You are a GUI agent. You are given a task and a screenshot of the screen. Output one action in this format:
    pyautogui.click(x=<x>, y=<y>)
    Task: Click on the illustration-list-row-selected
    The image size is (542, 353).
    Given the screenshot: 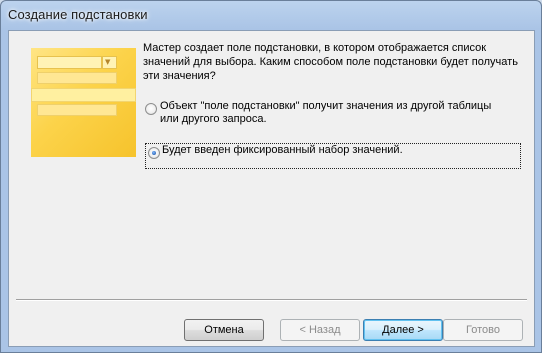 What is the action you would take?
    pyautogui.click(x=83, y=95)
    